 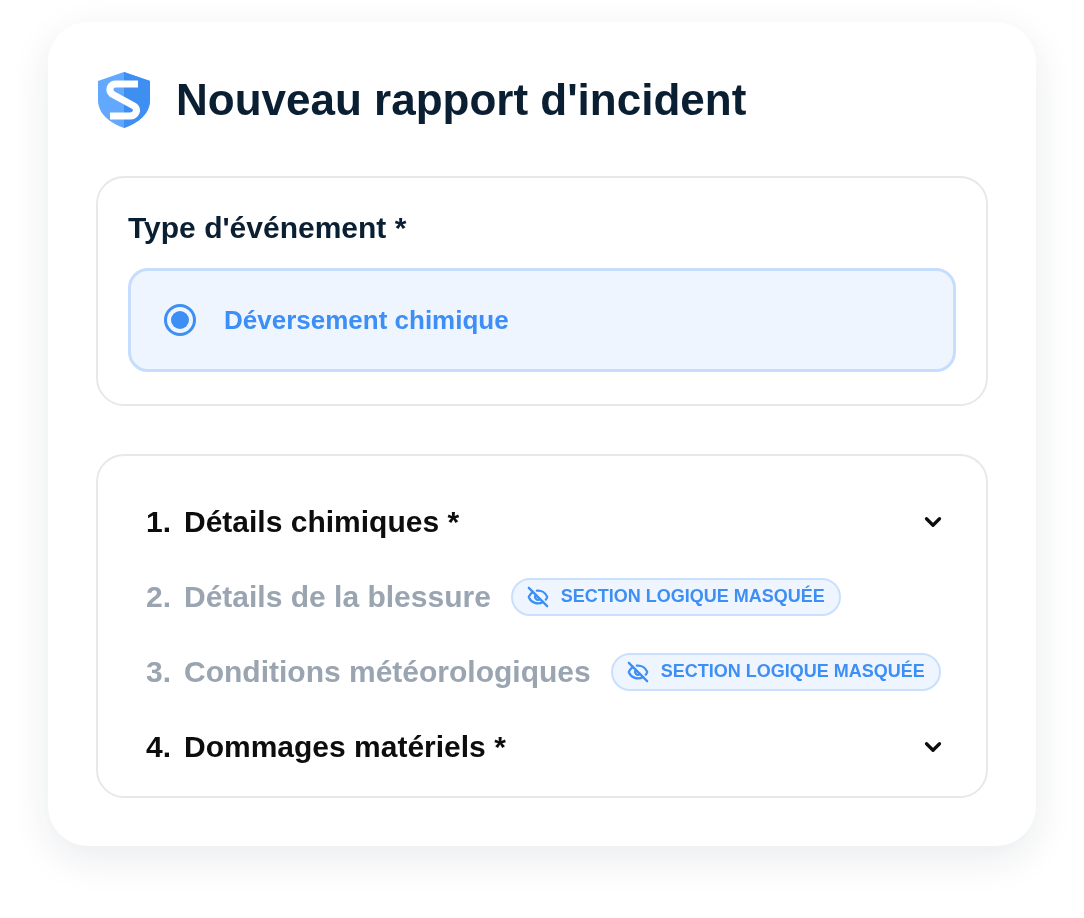 What do you see at coordinates (387, 672) in the screenshot?
I see `section-title: Conditions météorologiques` at bounding box center [387, 672].